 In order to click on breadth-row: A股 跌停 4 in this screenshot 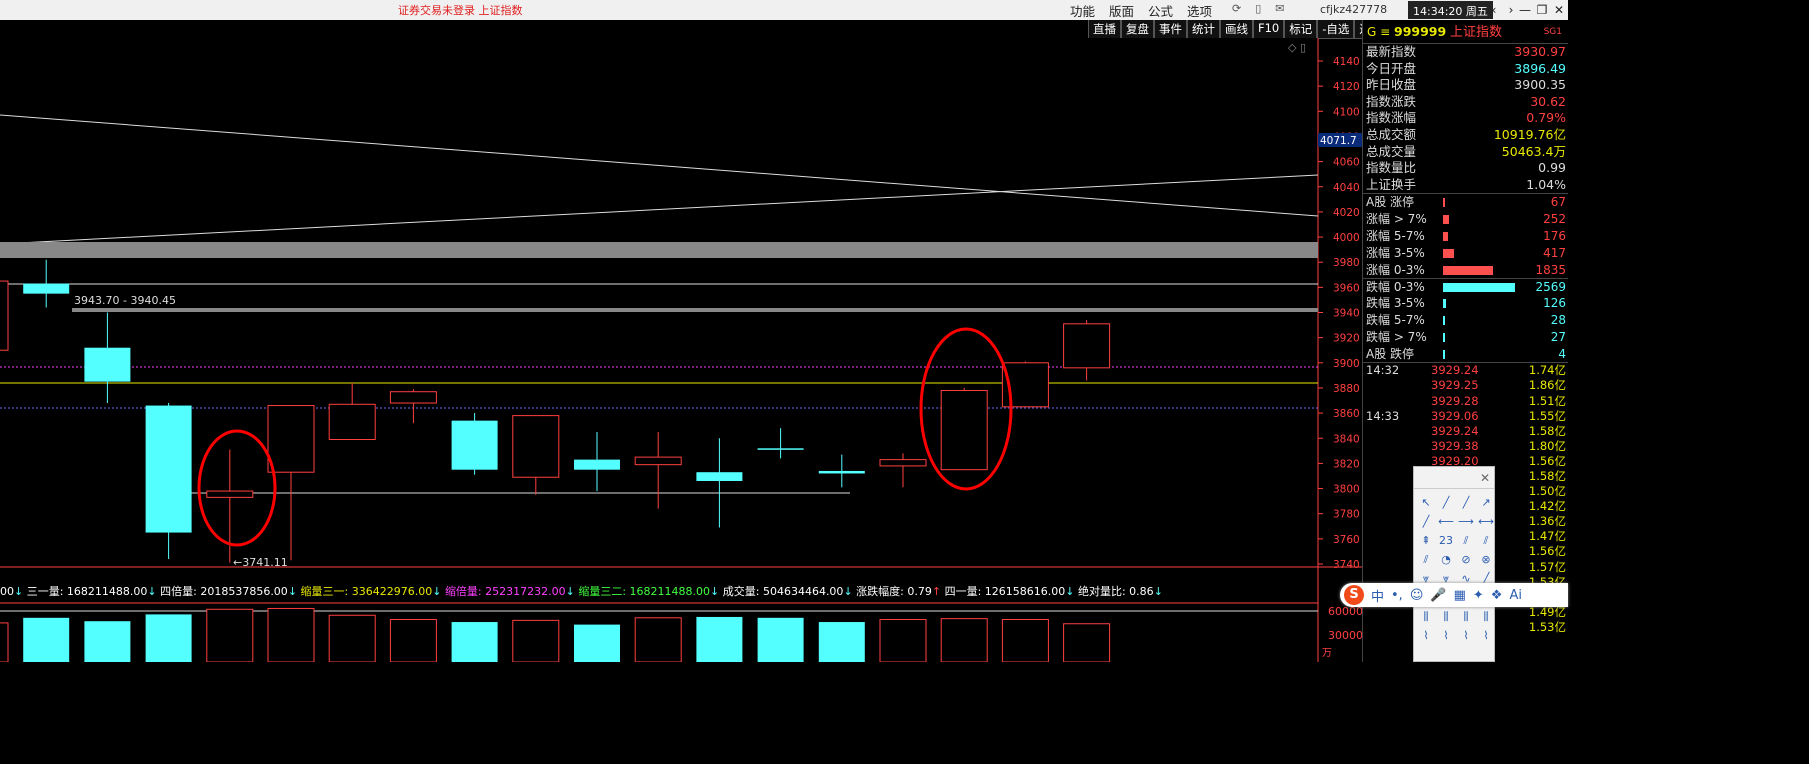, I will do `click(1465, 354)`.